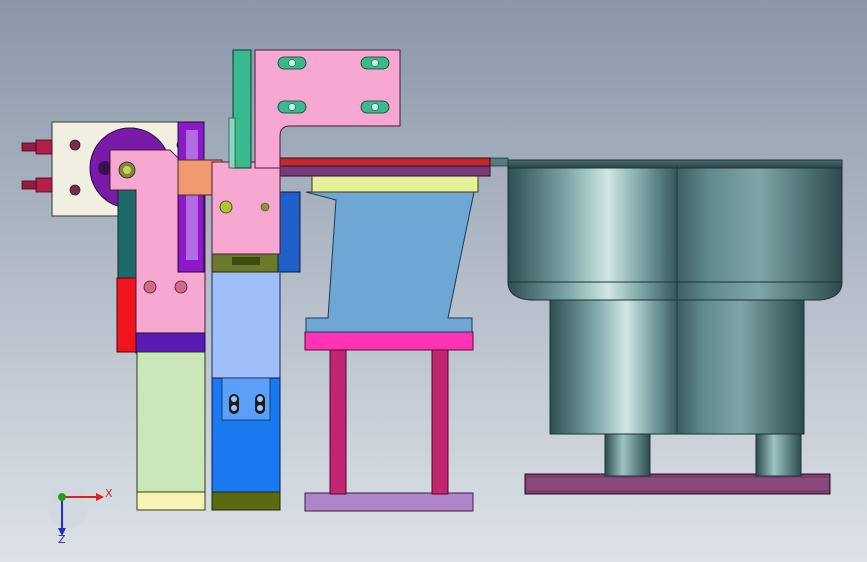  I want to click on mid-bracket-pin-icon, so click(226, 207).